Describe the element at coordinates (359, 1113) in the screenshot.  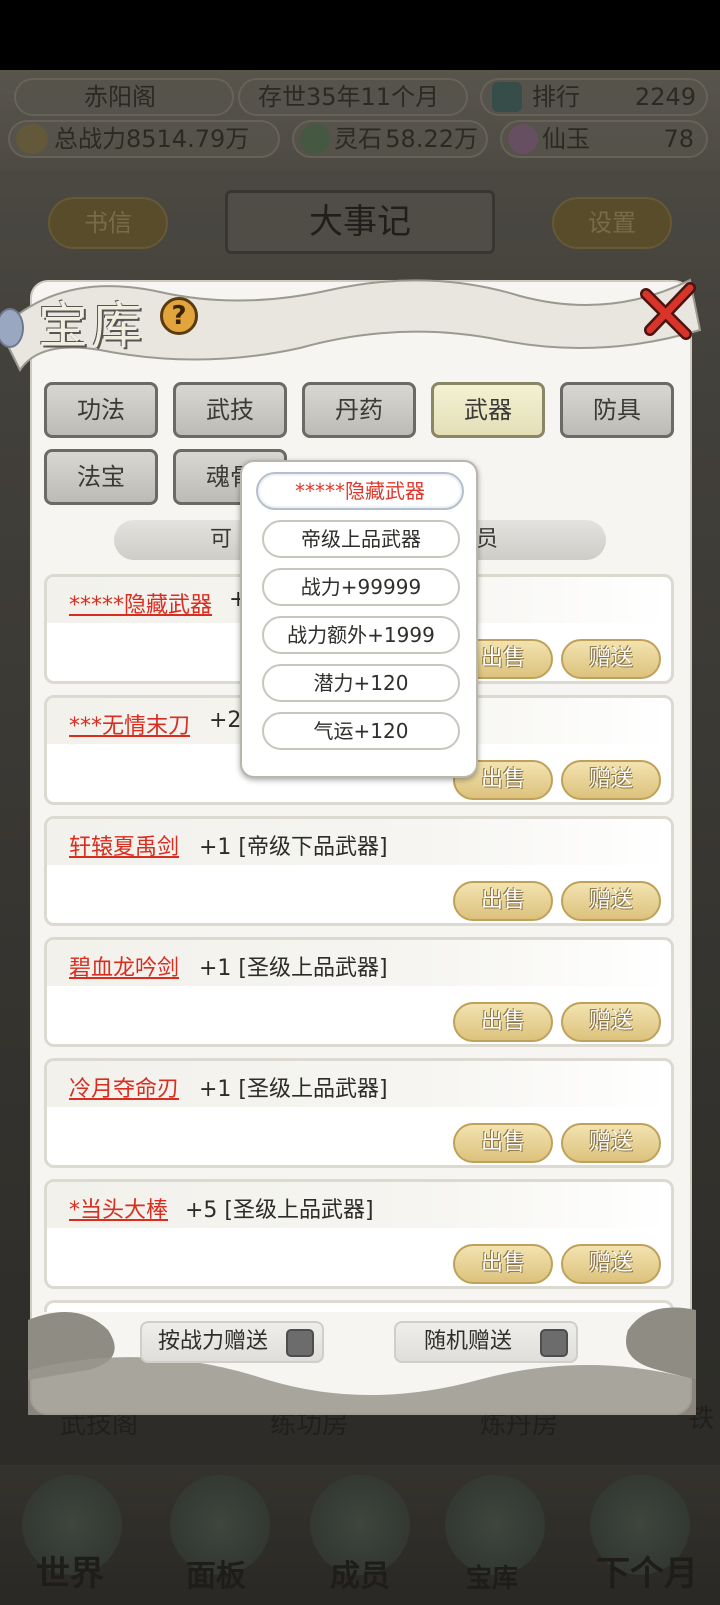
I see `item-card: 冷月夺命刃 +1 [圣级上品武器] 出售 赠送` at that location.